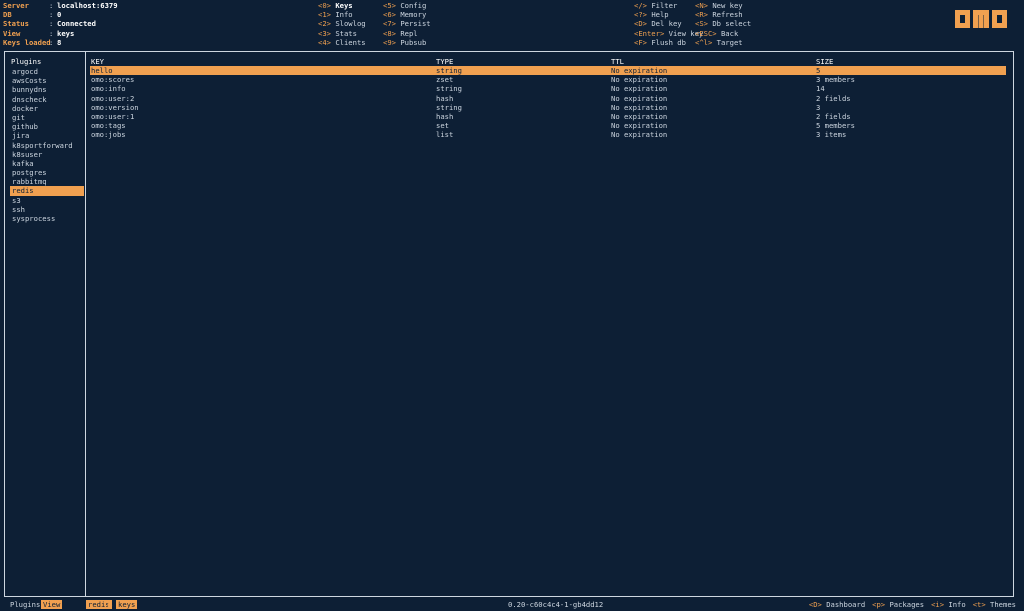  Describe the element at coordinates (27, 42) in the screenshot. I see `info-label: Keys loaded` at that location.